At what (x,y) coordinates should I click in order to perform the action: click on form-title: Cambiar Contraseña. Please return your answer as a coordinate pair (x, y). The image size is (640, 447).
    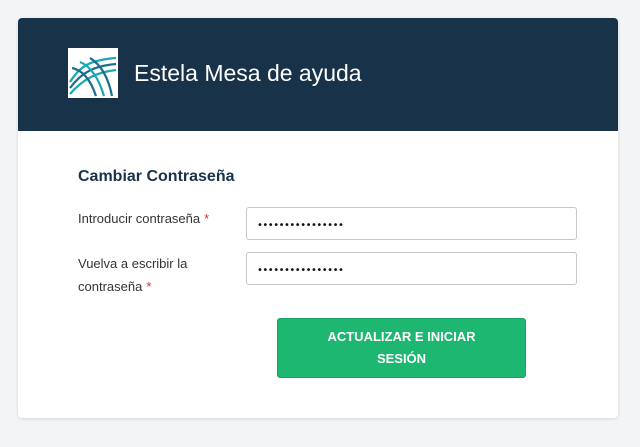
    Looking at the image, I should click on (156, 176).